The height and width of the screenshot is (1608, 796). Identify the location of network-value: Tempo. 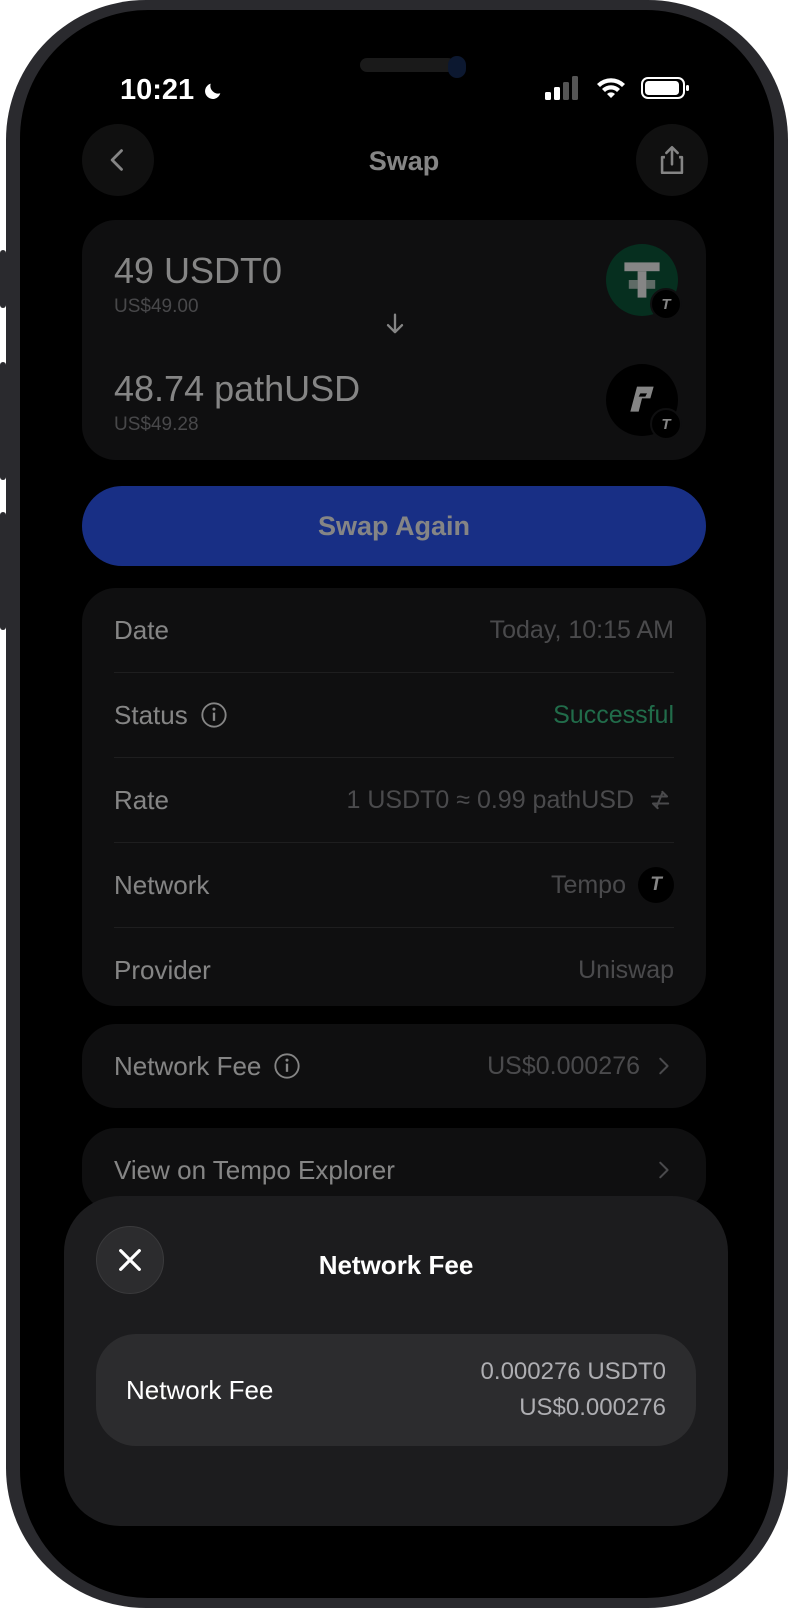
(588, 884).